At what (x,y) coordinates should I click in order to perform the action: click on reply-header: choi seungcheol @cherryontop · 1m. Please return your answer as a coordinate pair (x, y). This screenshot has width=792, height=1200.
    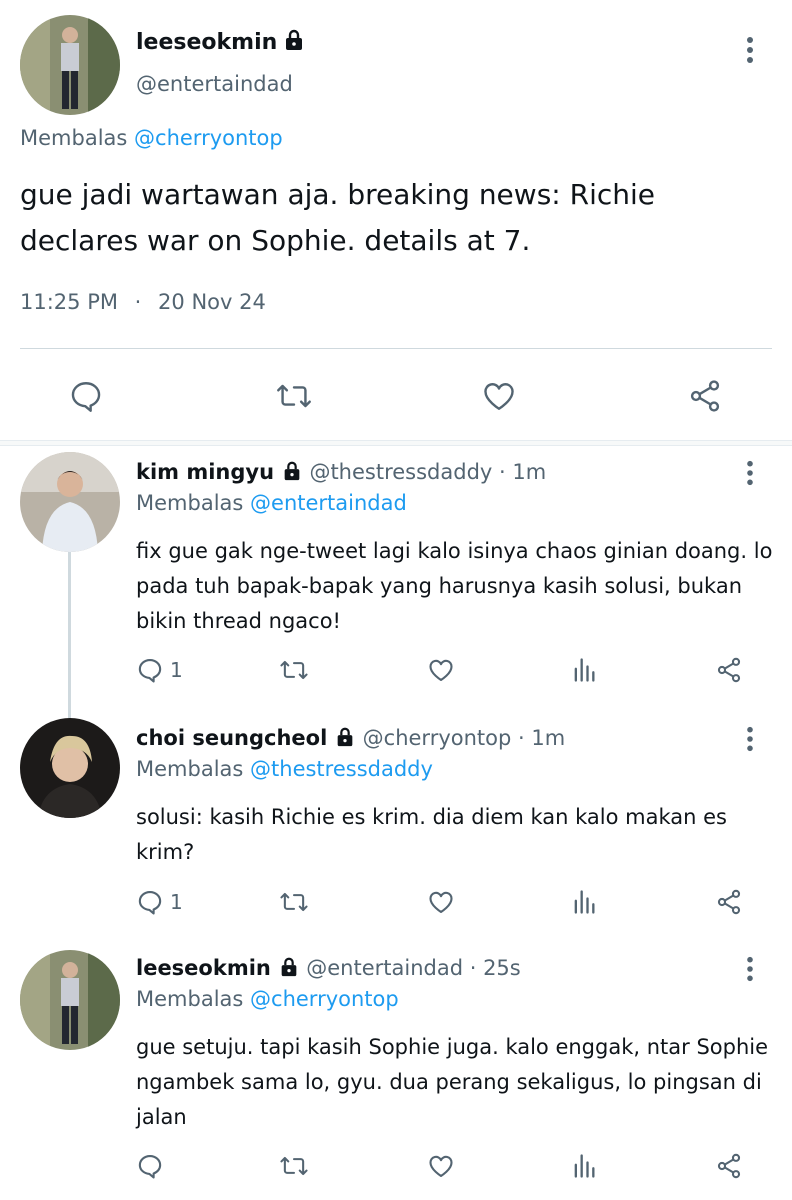
    Looking at the image, I should click on (350, 739).